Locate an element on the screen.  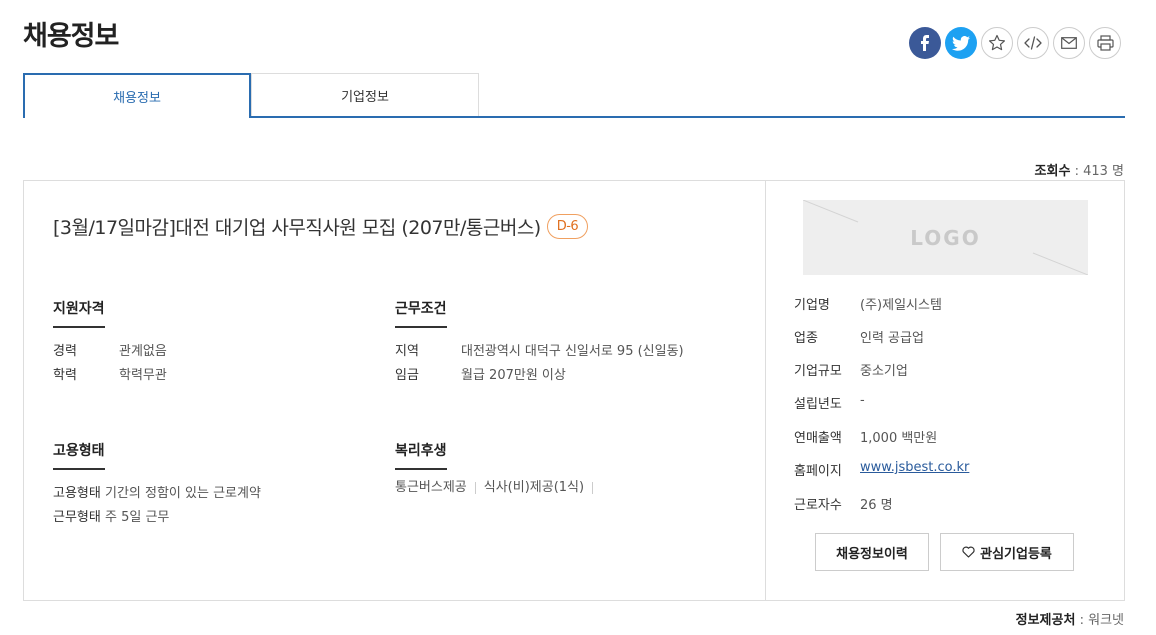
employment-row: 근무형태 주 5일 근무 is located at coordinates (111, 515).